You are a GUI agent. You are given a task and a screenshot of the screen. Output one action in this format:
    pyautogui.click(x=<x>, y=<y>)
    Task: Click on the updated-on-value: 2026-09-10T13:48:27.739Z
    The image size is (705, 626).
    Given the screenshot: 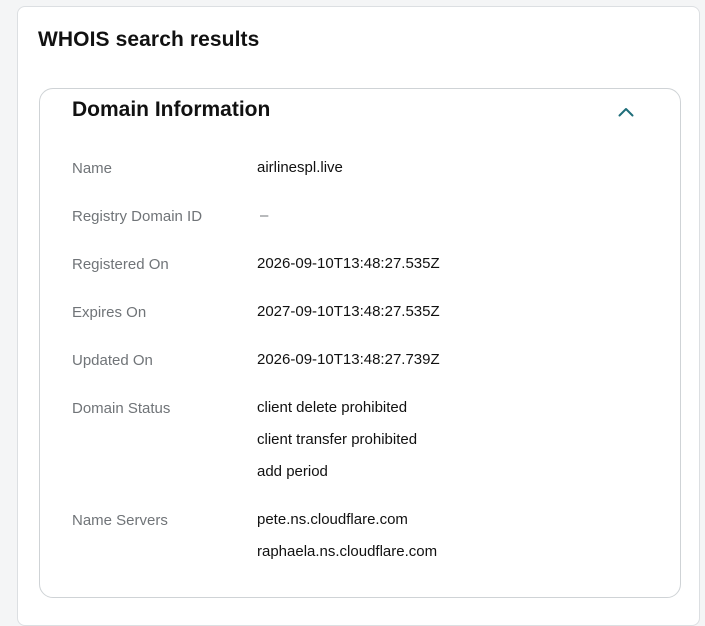 What is the action you would take?
    pyautogui.click(x=348, y=368)
    